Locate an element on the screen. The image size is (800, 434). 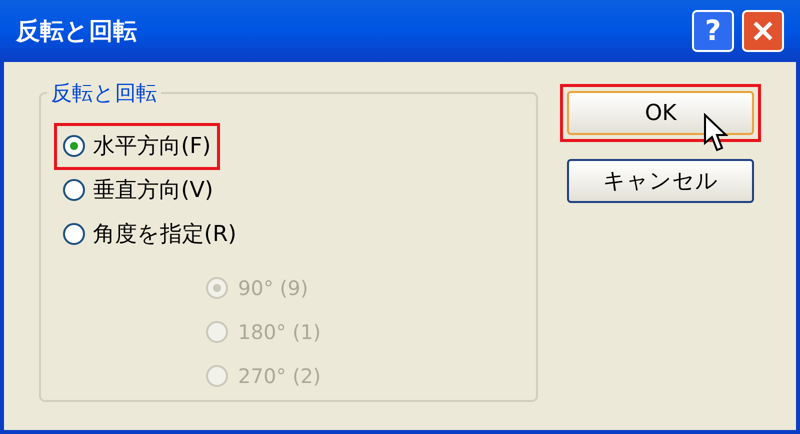
angle-label: 90° (9) is located at coordinates (273, 288).